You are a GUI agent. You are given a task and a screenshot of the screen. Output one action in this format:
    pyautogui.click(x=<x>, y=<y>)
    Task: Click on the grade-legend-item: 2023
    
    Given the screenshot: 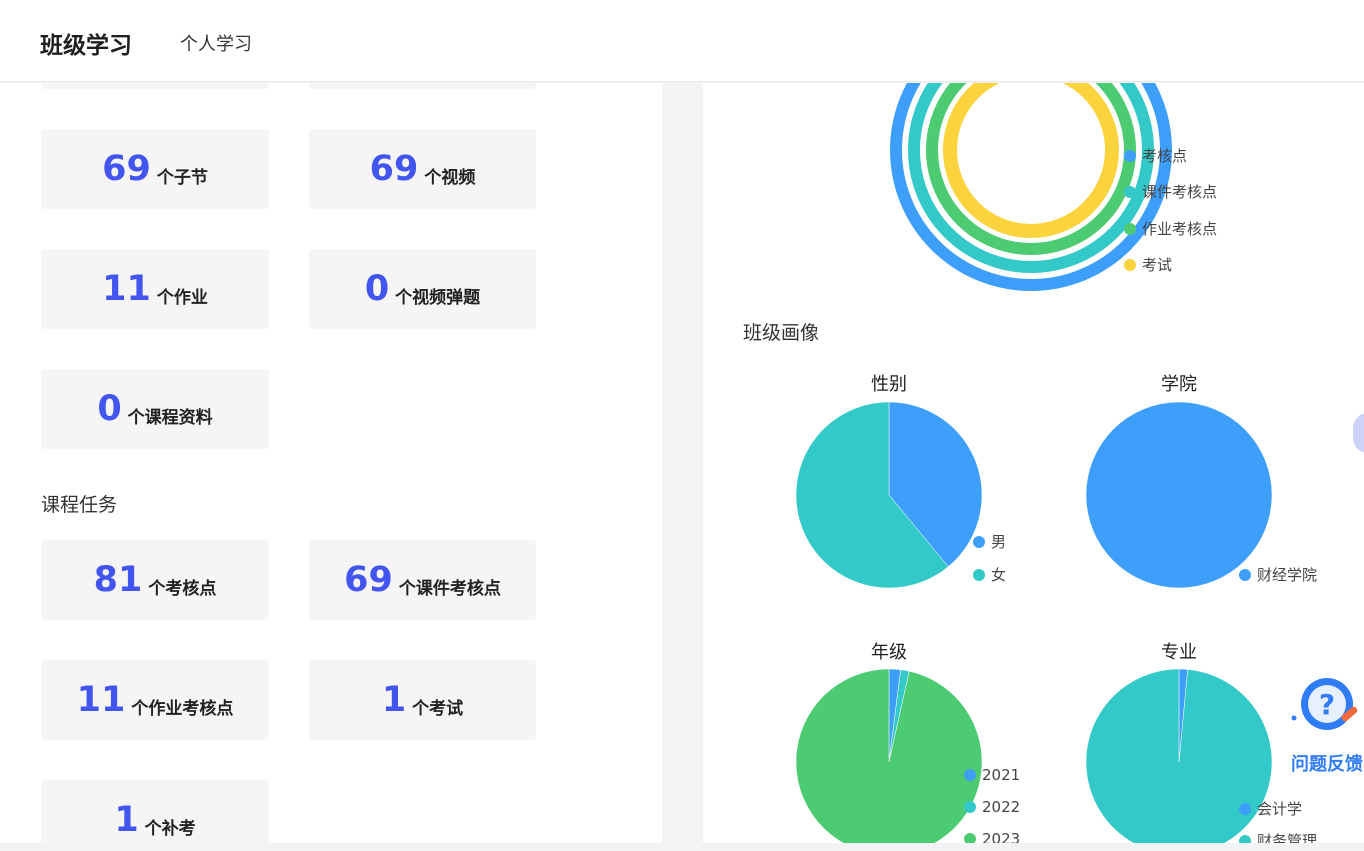 What is the action you would take?
    pyautogui.click(x=992, y=836)
    